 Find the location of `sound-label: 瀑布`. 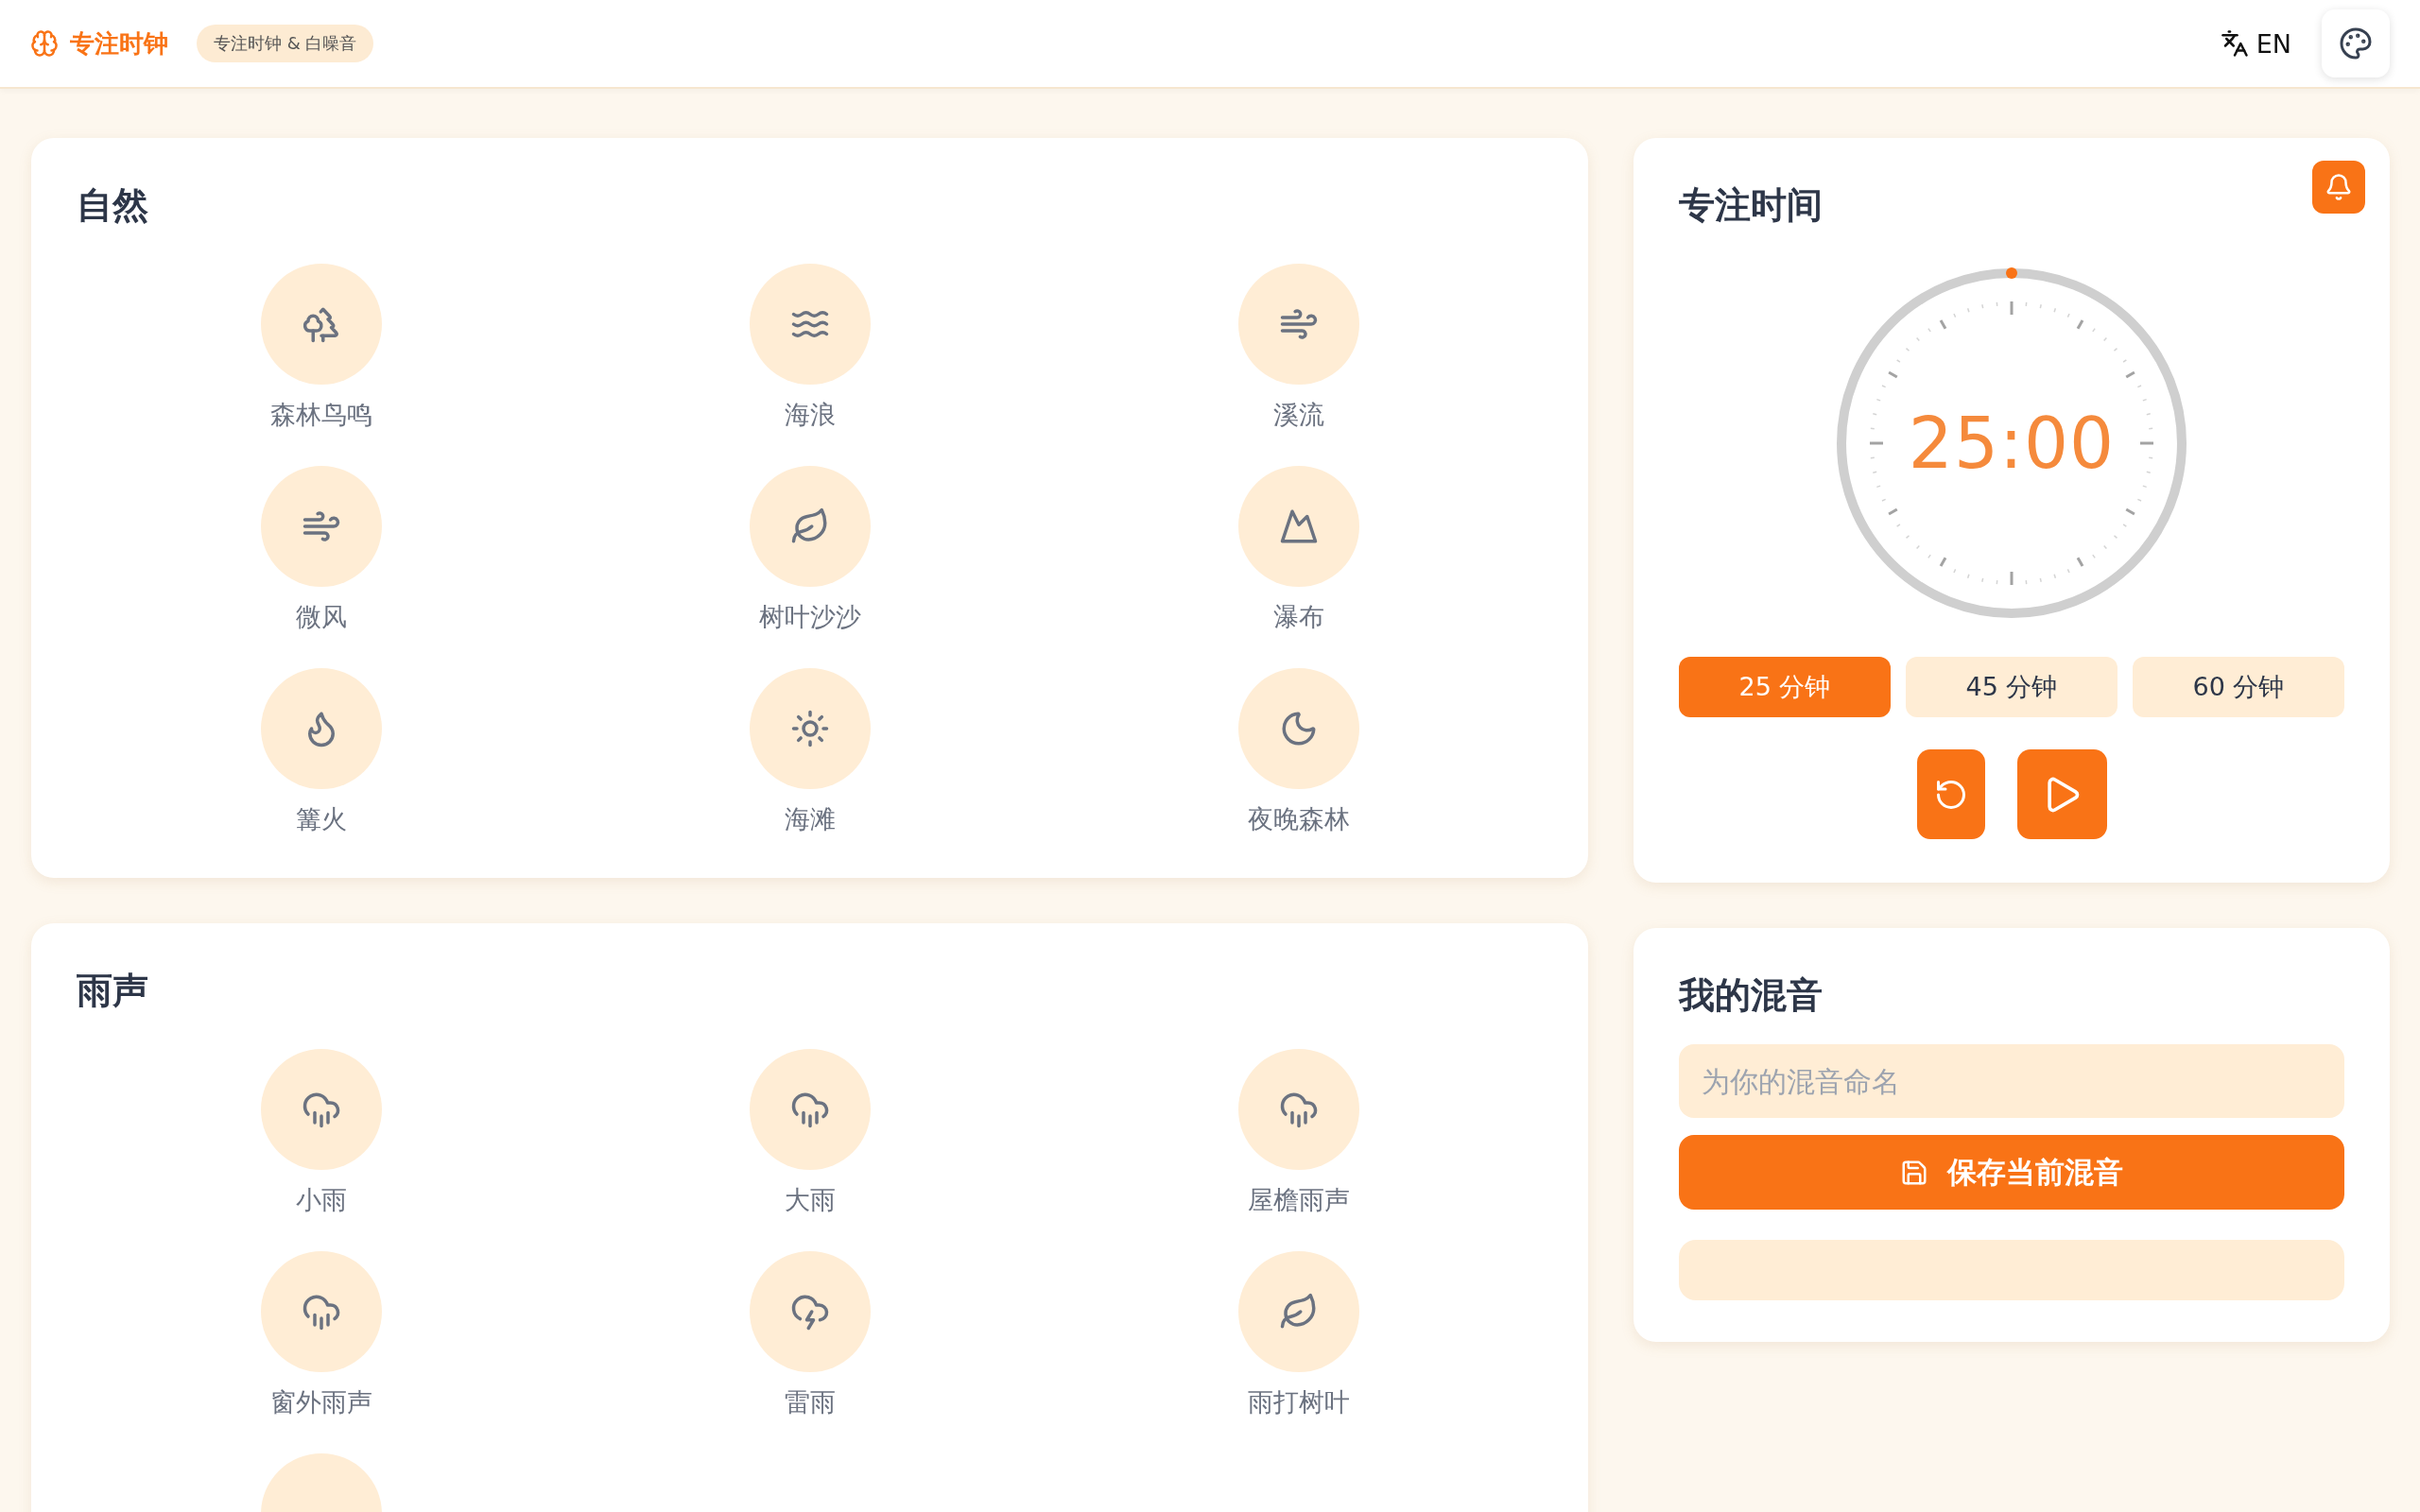

sound-label: 瀑布 is located at coordinates (1298, 617).